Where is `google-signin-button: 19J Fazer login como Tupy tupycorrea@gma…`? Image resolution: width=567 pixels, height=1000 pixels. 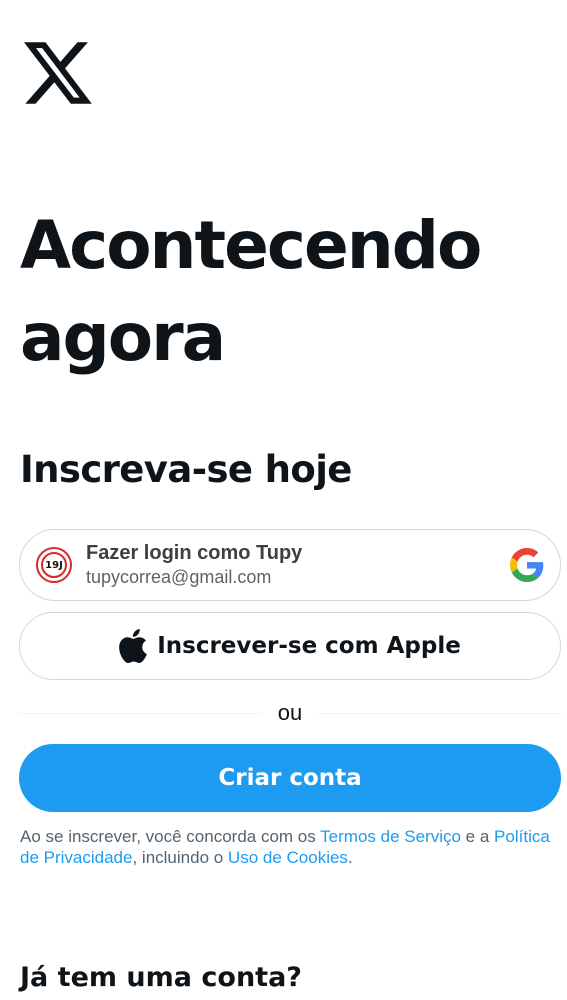
google-signin-button: 19J Fazer login como Tupy tupycorrea@gma… is located at coordinates (290, 565).